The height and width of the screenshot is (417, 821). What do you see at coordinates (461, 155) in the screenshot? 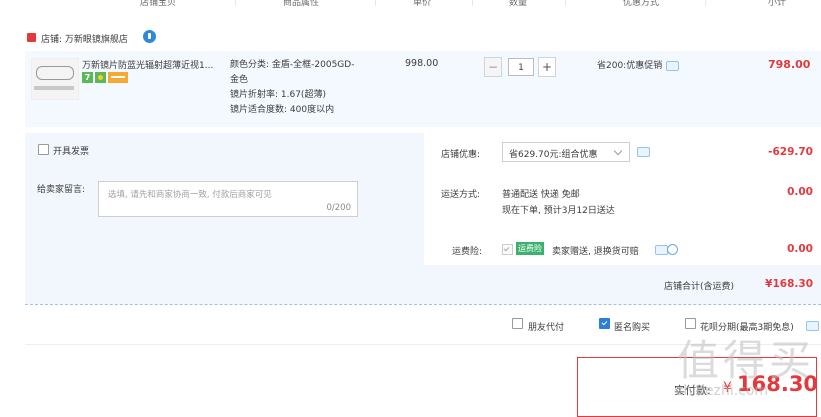
I see `shop-discount-label: 店铺优惠:` at bounding box center [461, 155].